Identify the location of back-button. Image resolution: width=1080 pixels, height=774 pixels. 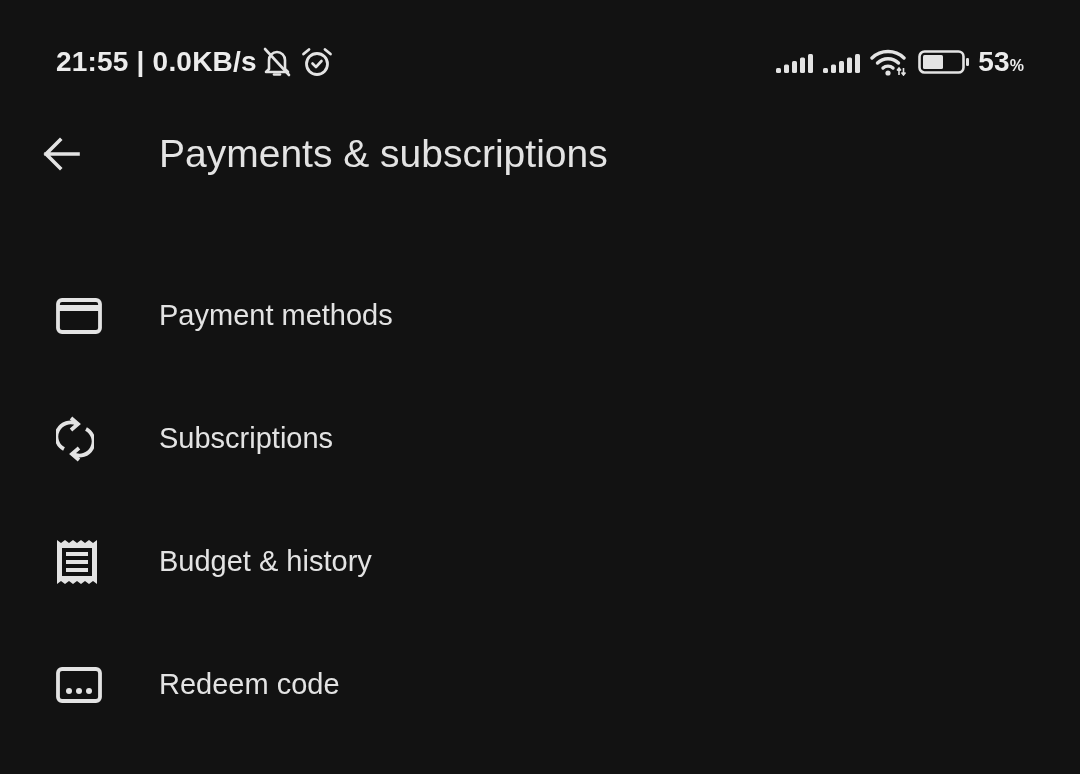
(61, 154).